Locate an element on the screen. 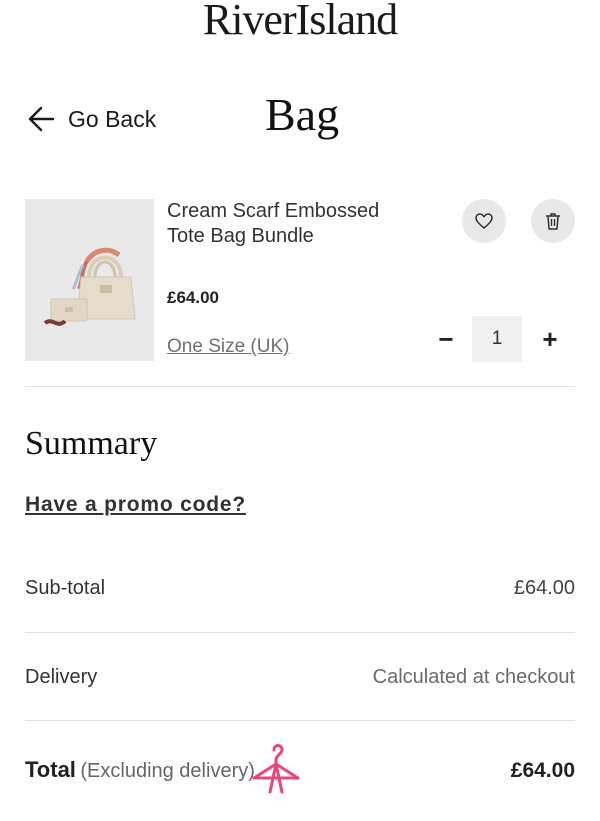 The height and width of the screenshot is (821, 600). subtotal-value: £64.00 is located at coordinates (544, 588).